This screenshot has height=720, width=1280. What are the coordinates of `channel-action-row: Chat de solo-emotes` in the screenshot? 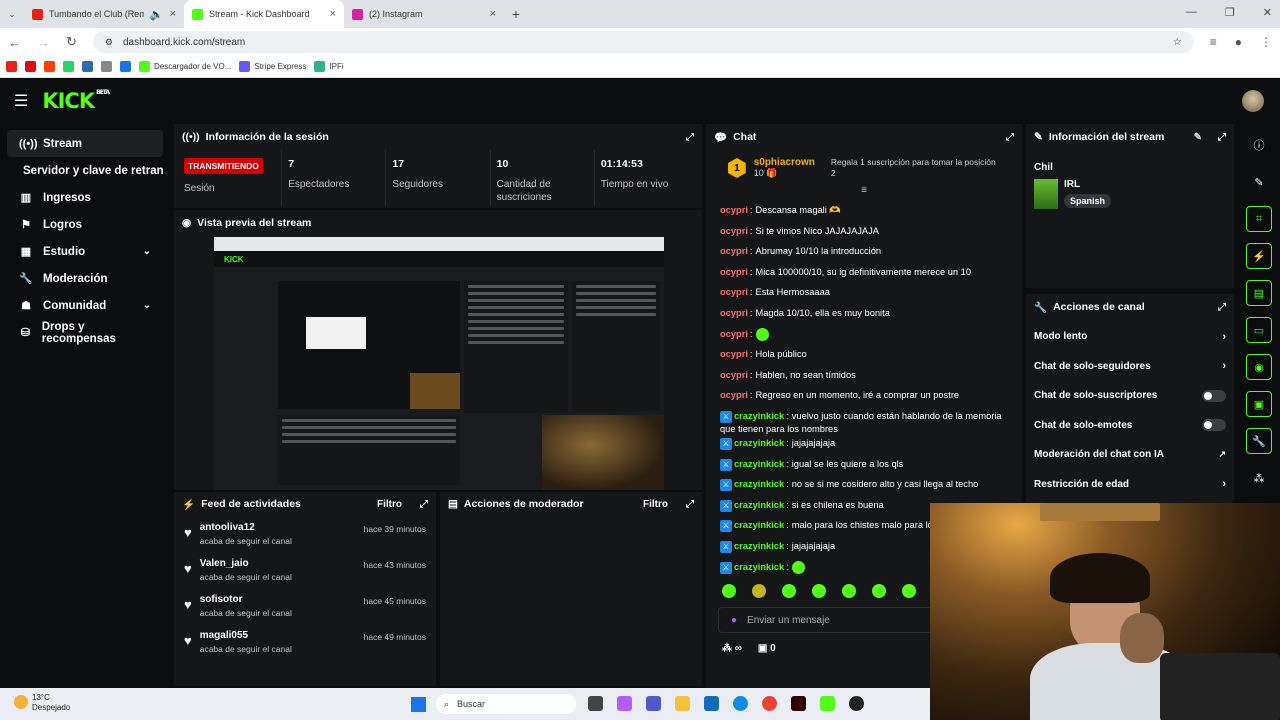 It's located at (1130, 426).